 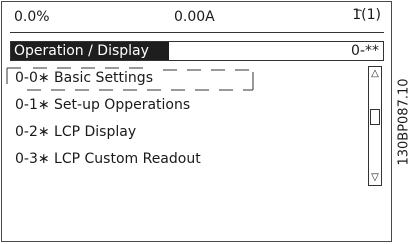 I want to click on scrollbar-thumb, so click(x=375, y=117).